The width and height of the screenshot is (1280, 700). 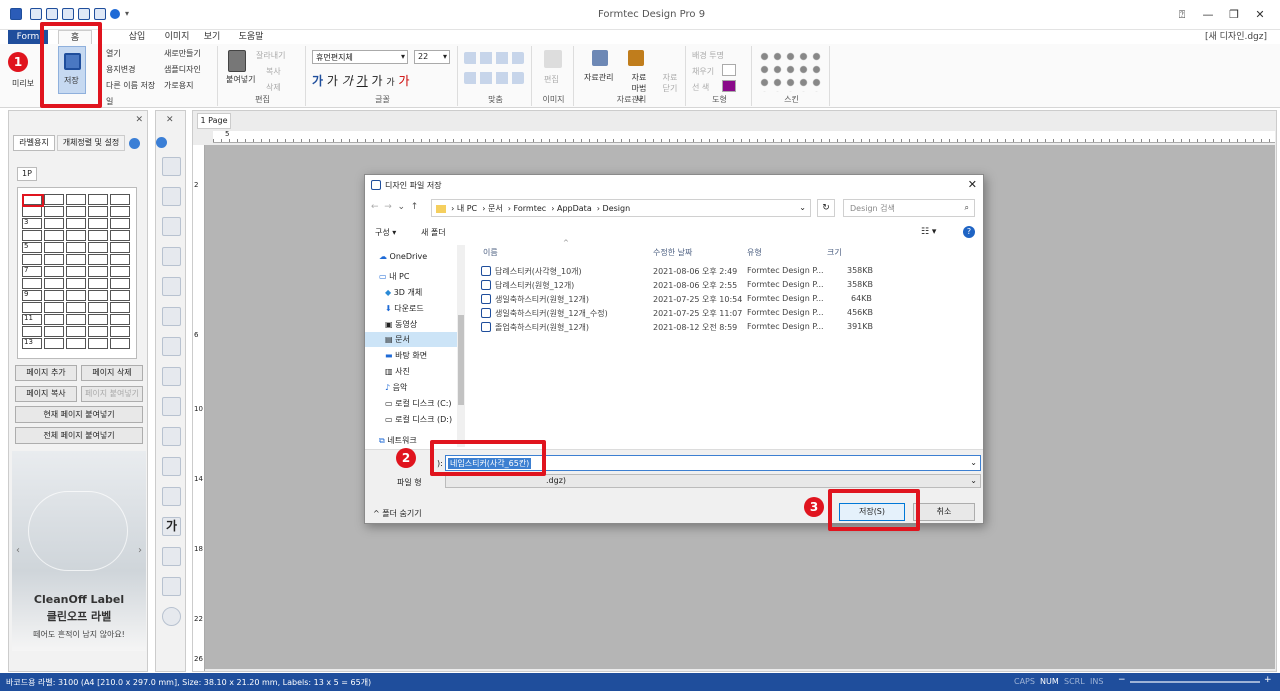 I want to click on paste-current-page-button: 현재 페이지 붙여넣기, so click(x=79, y=414).